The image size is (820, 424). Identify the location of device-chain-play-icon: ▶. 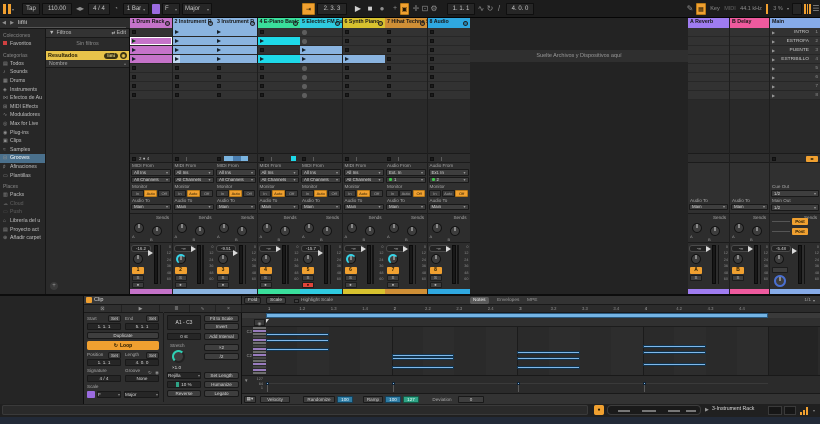
(707, 410).